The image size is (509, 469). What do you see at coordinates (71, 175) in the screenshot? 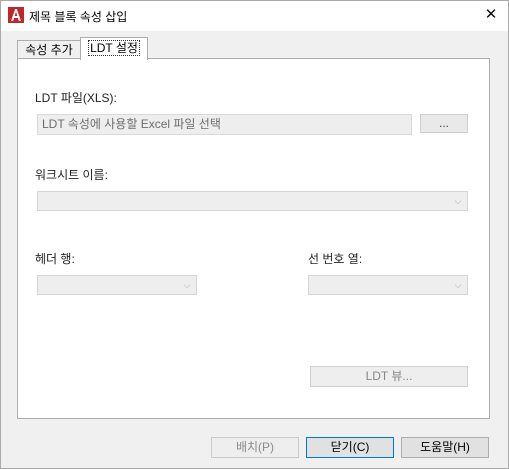
I see `worksheet-label: 워크시트 이름:` at bounding box center [71, 175].